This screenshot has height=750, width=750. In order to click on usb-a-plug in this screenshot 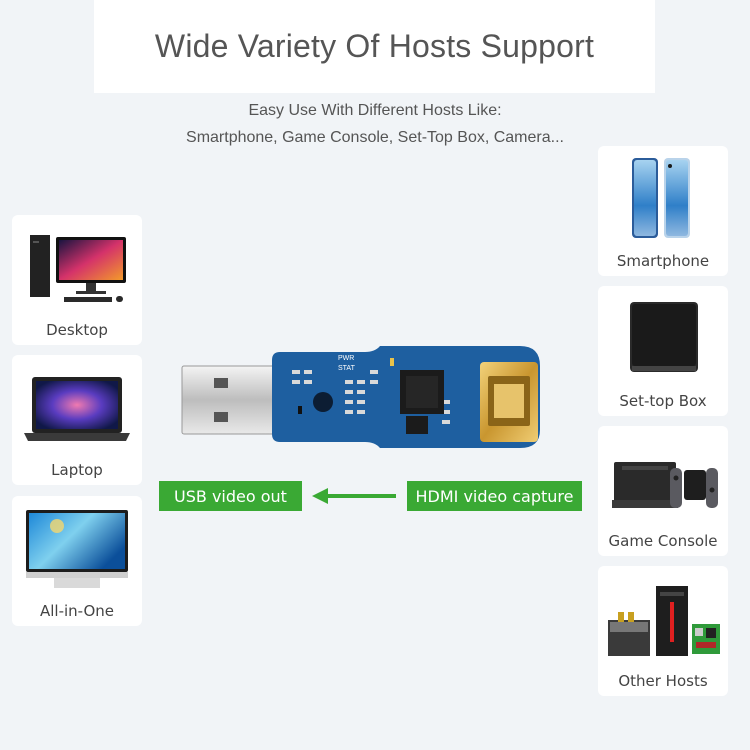, I will do `click(232, 400)`.